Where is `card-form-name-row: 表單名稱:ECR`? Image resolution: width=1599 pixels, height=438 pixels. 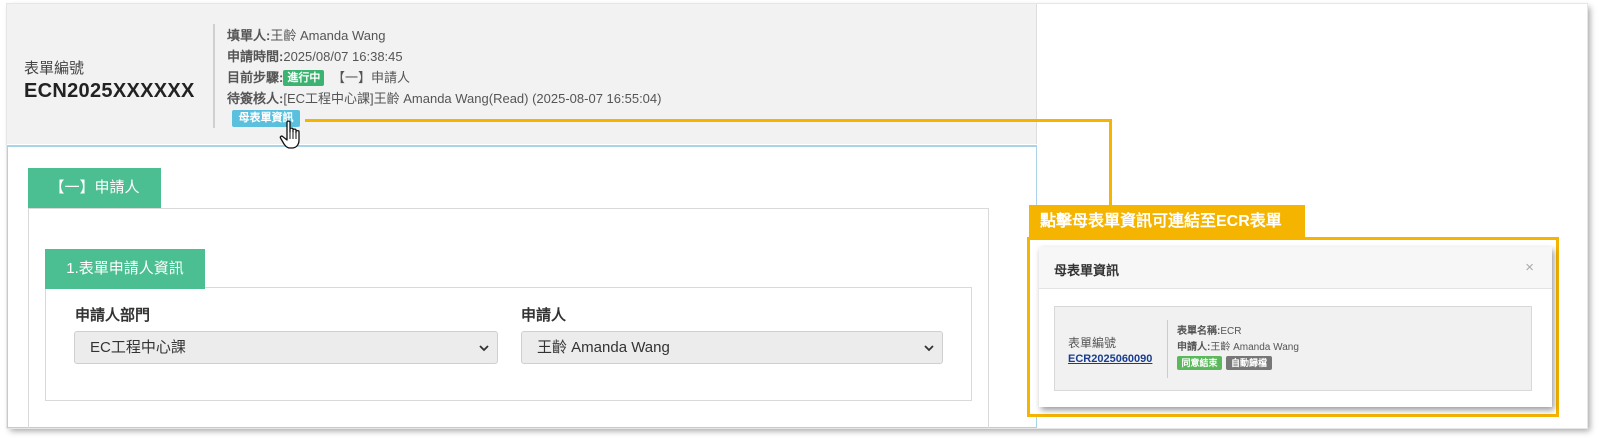
card-form-name-row: 表單名稱:ECR is located at coordinates (1209, 329).